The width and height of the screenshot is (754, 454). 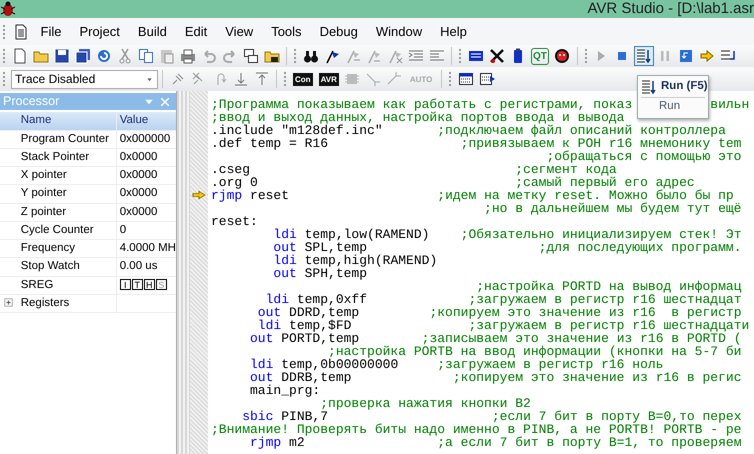 What do you see at coordinates (371, 260) in the screenshot?
I see `code-text: temp,high(RAMEND)` at bounding box center [371, 260].